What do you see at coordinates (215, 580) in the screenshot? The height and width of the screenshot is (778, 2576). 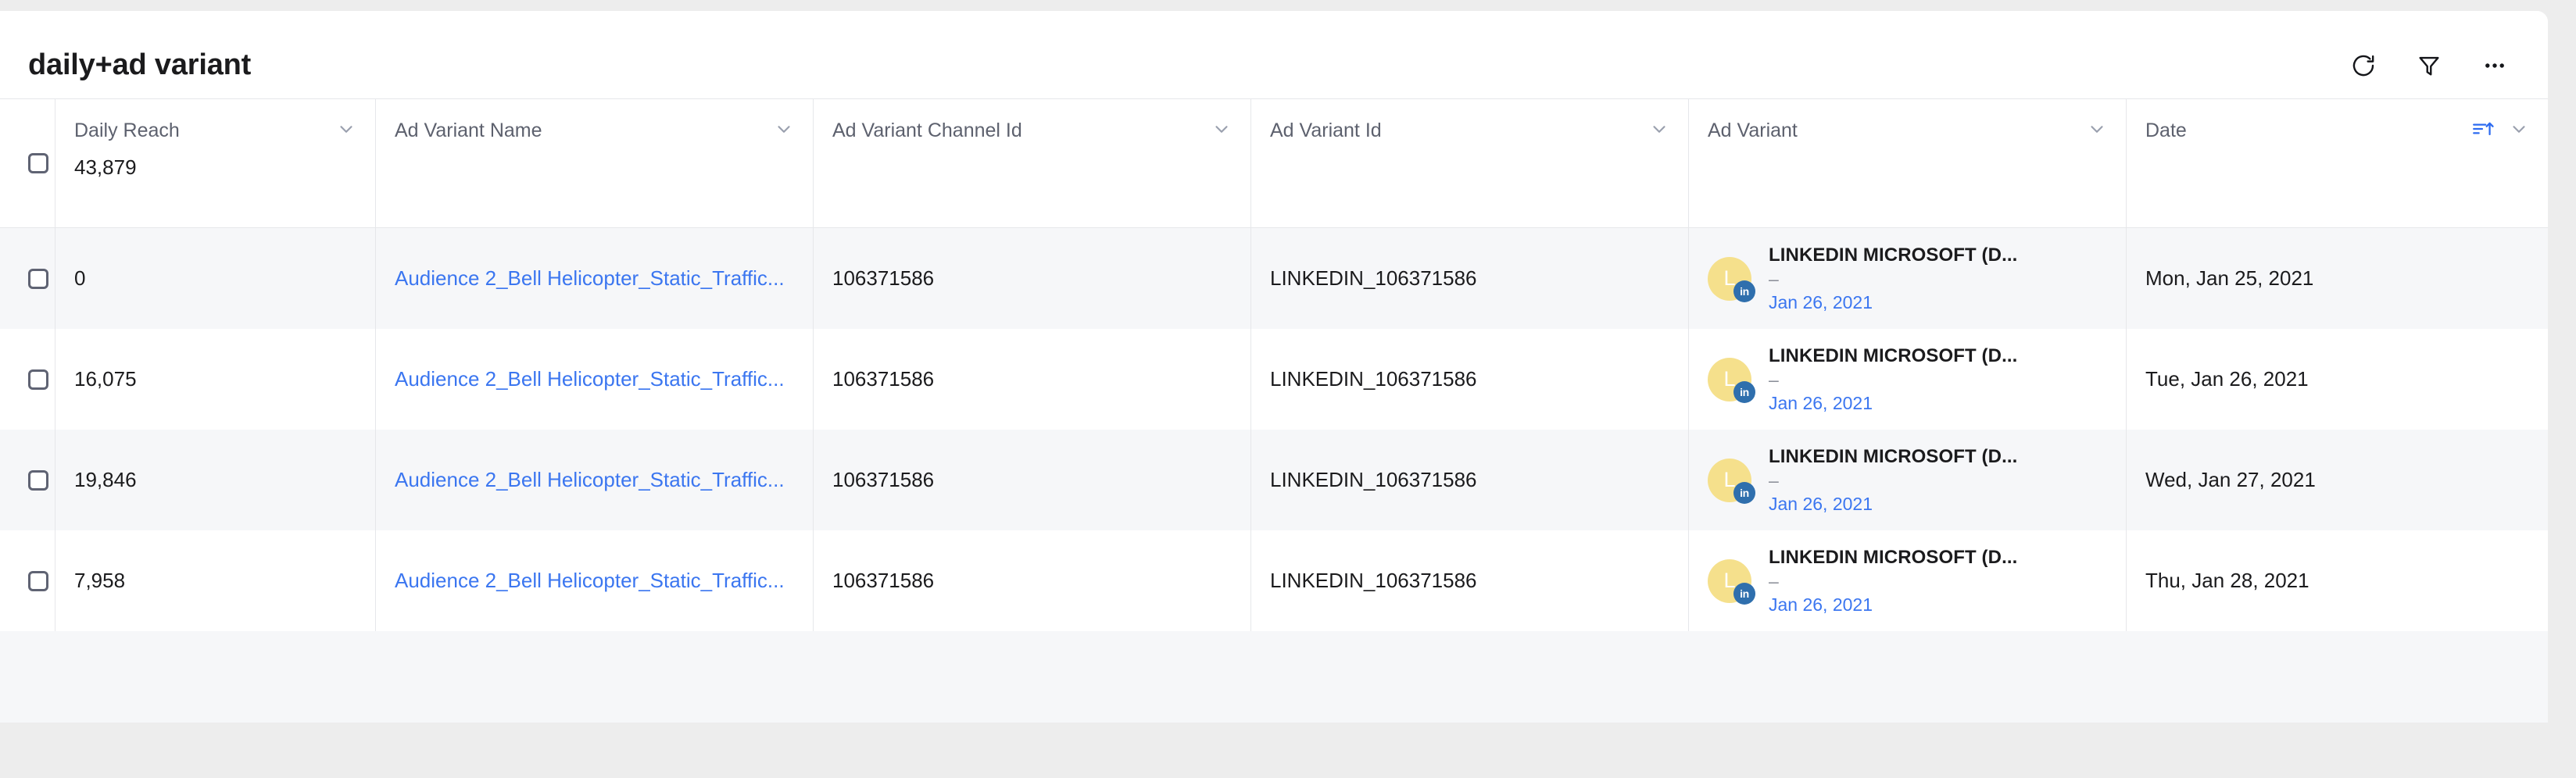 I see `cell-daily-reach: 7,958` at bounding box center [215, 580].